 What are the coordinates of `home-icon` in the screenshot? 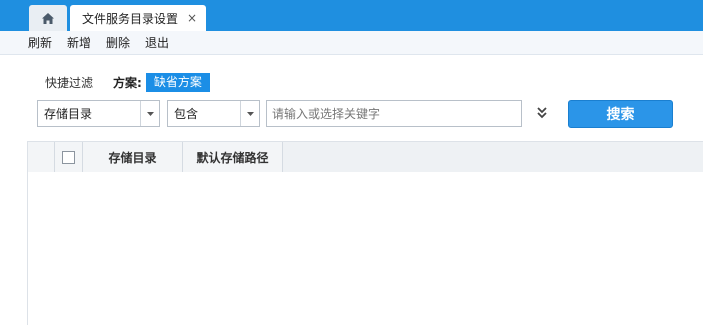 It's located at (48, 18).